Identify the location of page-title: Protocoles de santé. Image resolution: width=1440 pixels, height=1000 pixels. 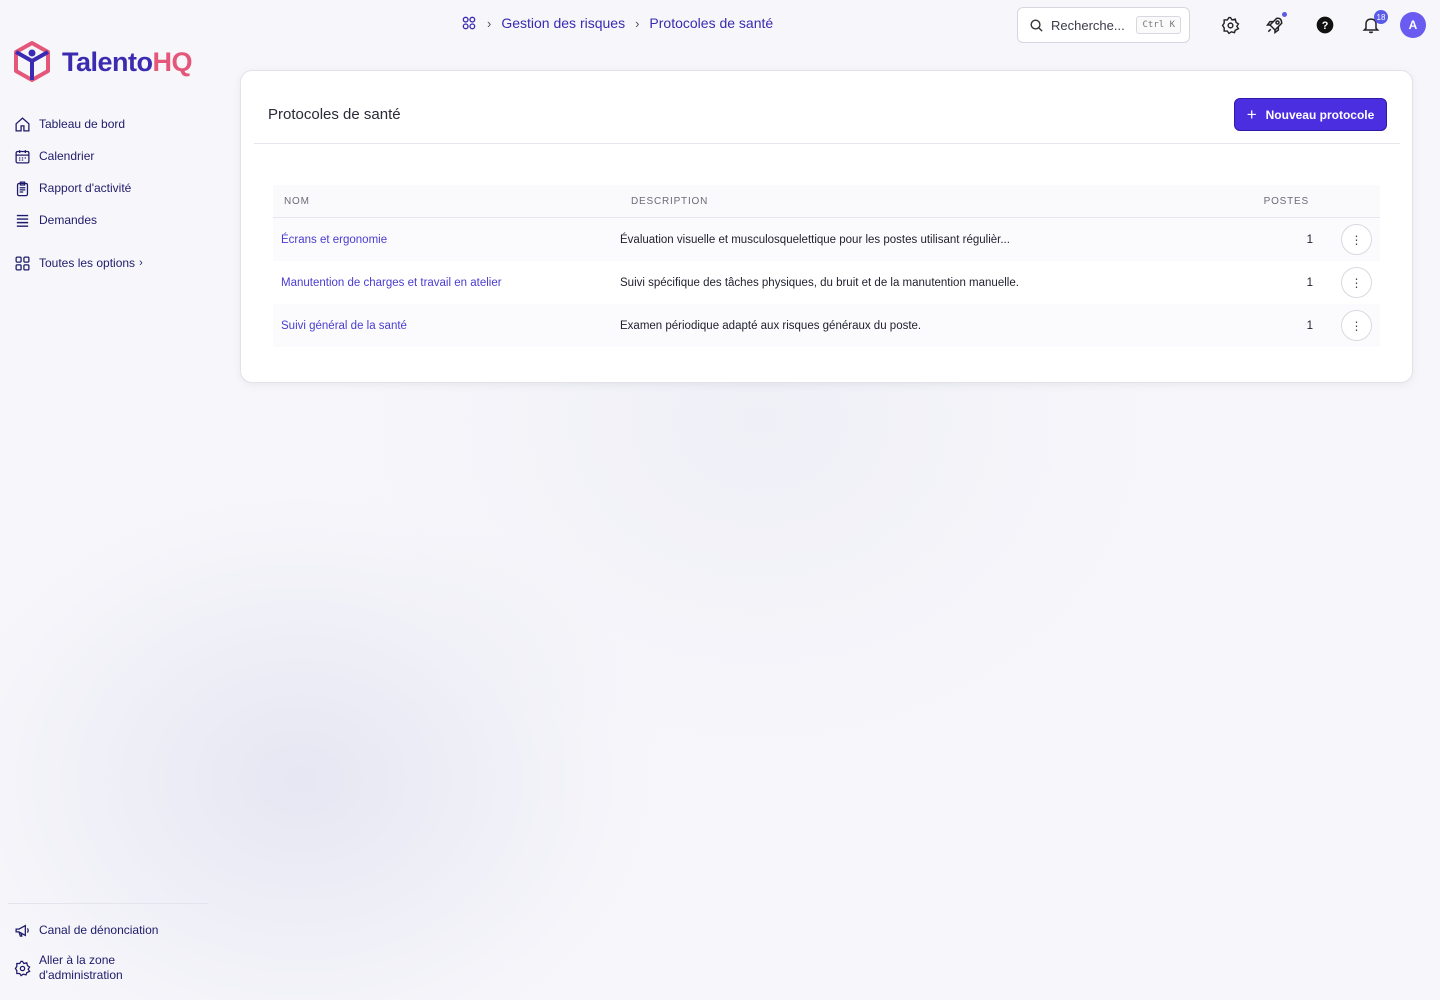
(334, 114).